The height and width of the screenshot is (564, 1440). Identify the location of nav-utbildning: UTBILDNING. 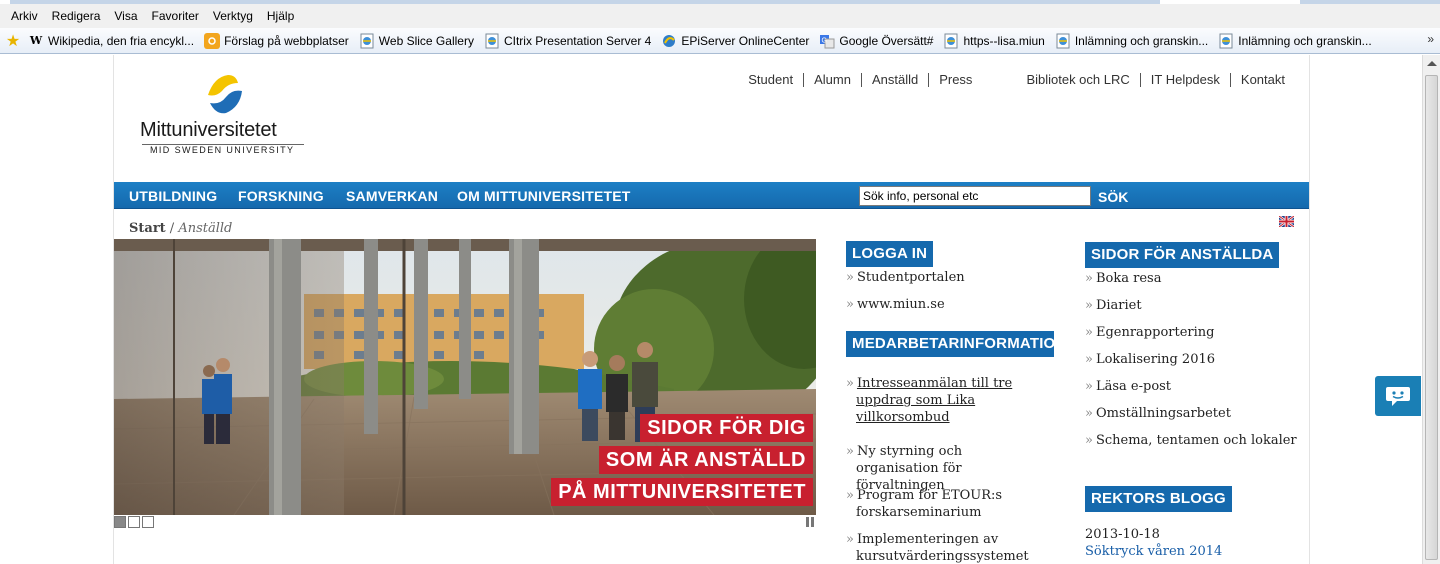
(173, 196).